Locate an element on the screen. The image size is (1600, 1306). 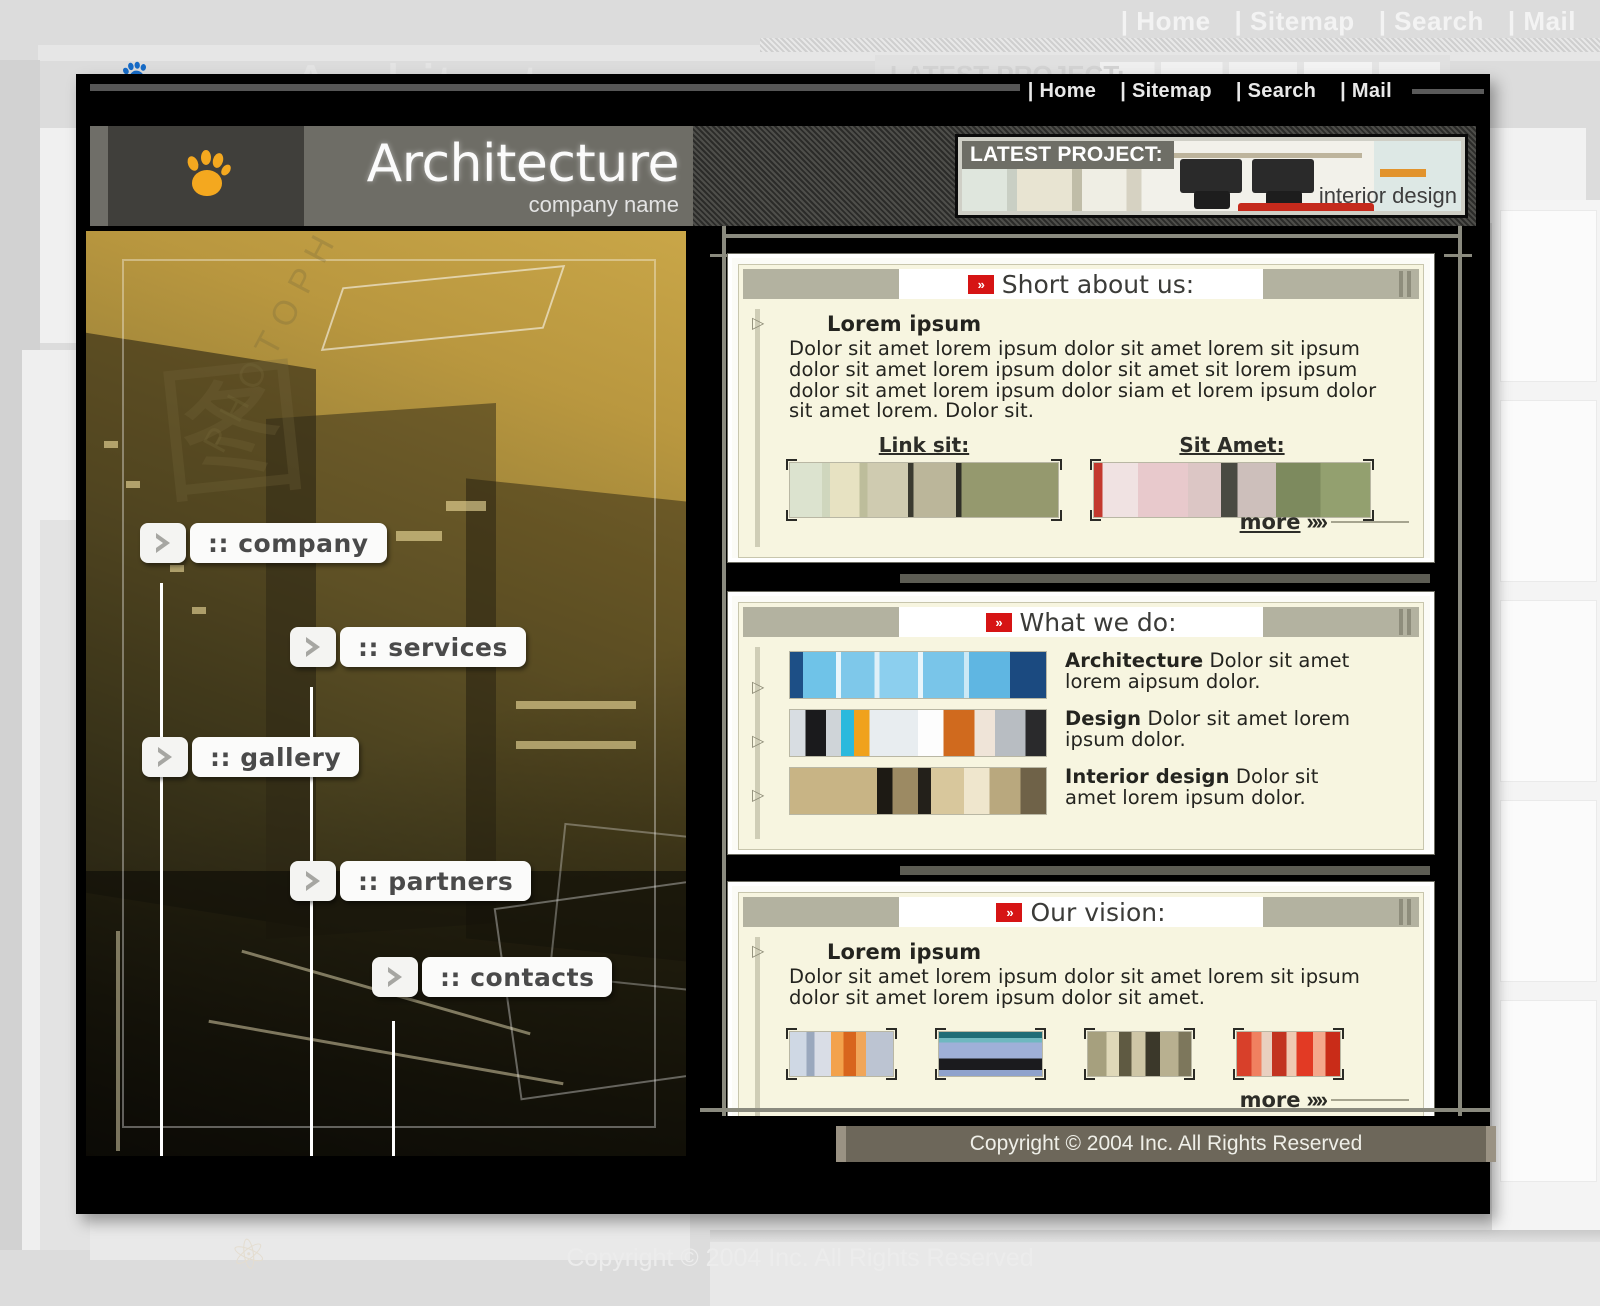
chevrons-right-icon: »» is located at coordinates (1317, 521).